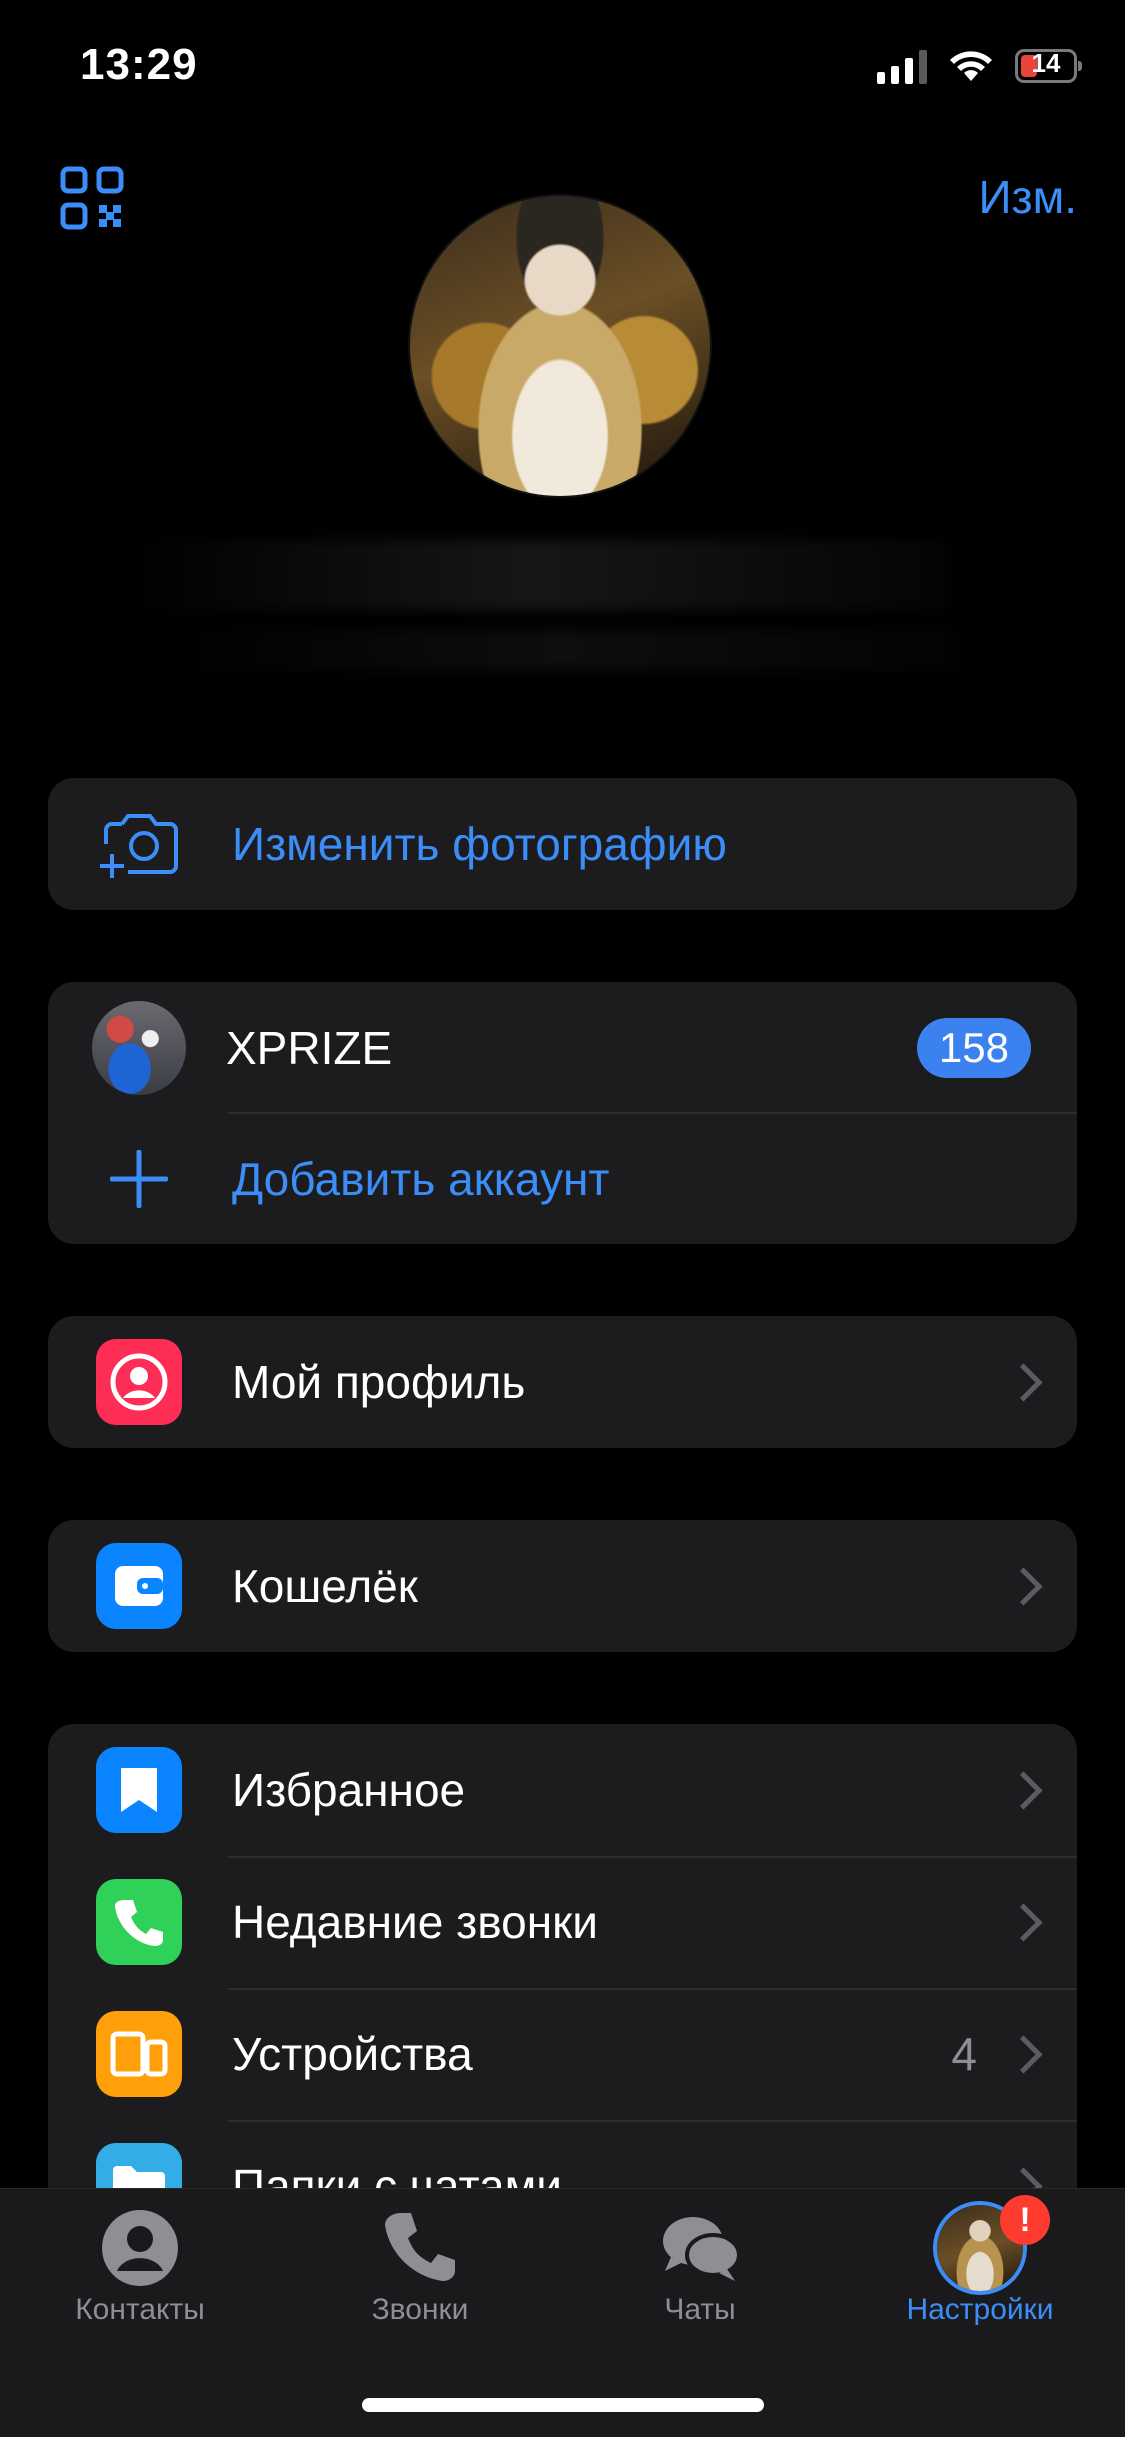 The image size is (1125, 2437). Describe the element at coordinates (902, 66) in the screenshot. I see `cellular-signal-icon` at that location.